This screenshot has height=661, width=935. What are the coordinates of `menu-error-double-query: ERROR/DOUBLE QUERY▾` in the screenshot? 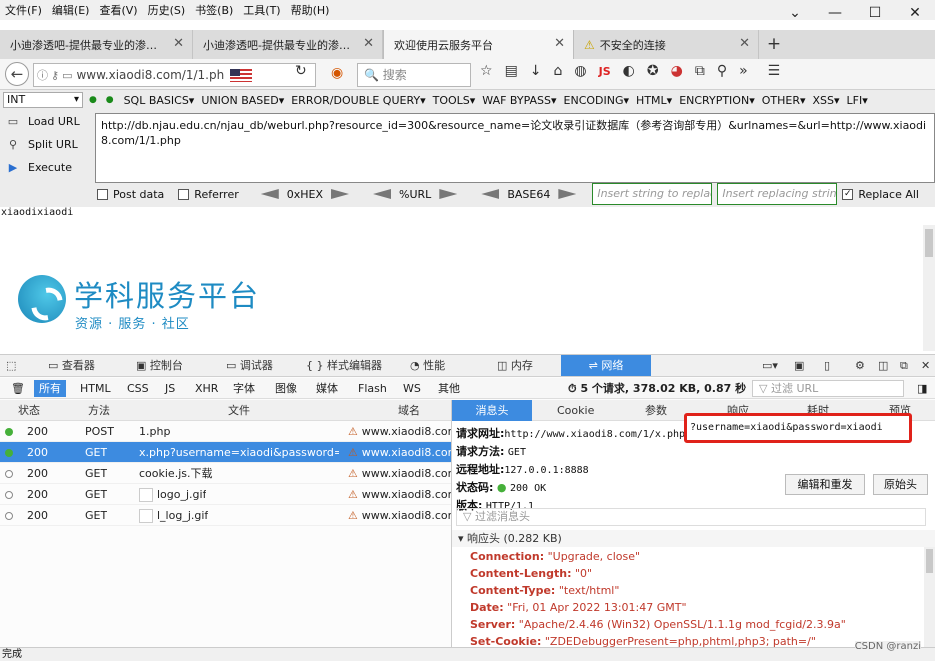 It's located at (358, 100).